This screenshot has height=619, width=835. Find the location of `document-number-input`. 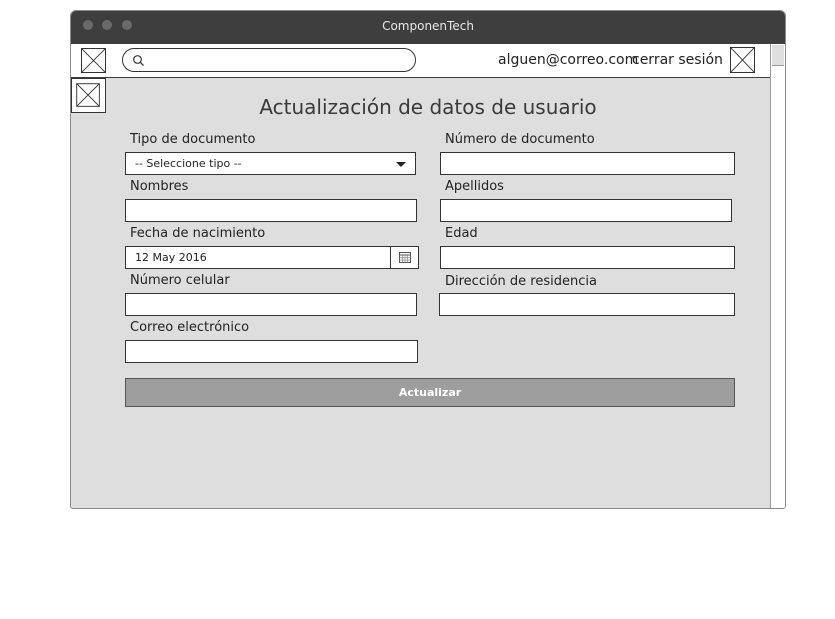

document-number-input is located at coordinates (587, 163).